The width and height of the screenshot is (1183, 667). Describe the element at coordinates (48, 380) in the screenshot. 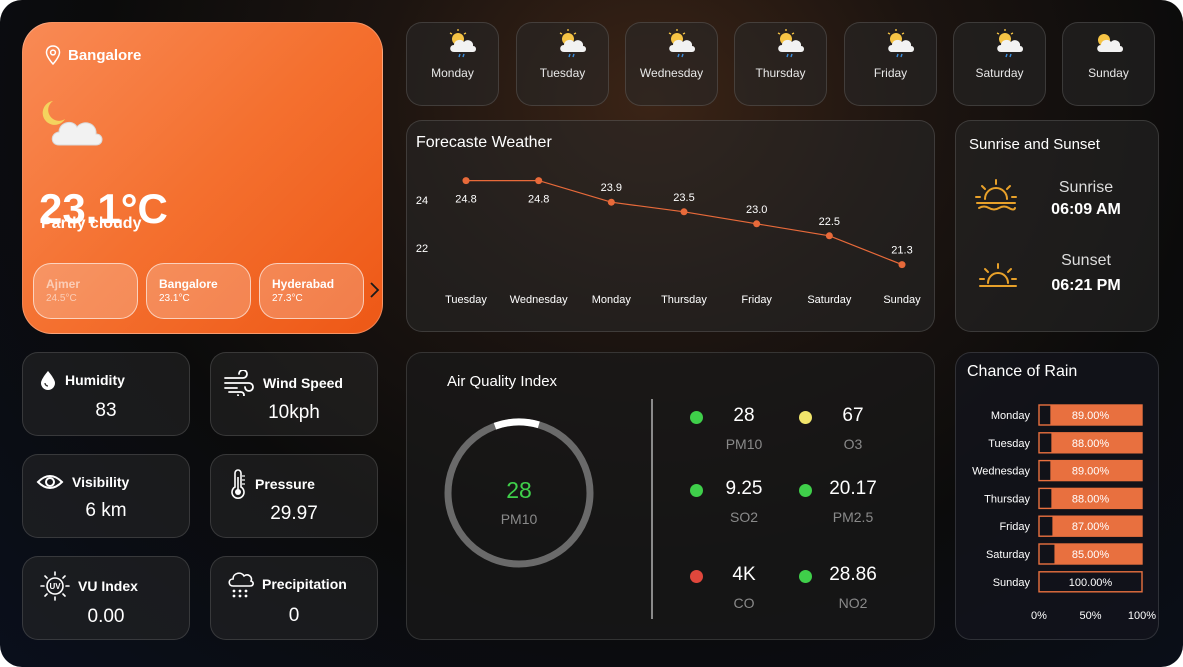

I see `water-drop-icon` at that location.